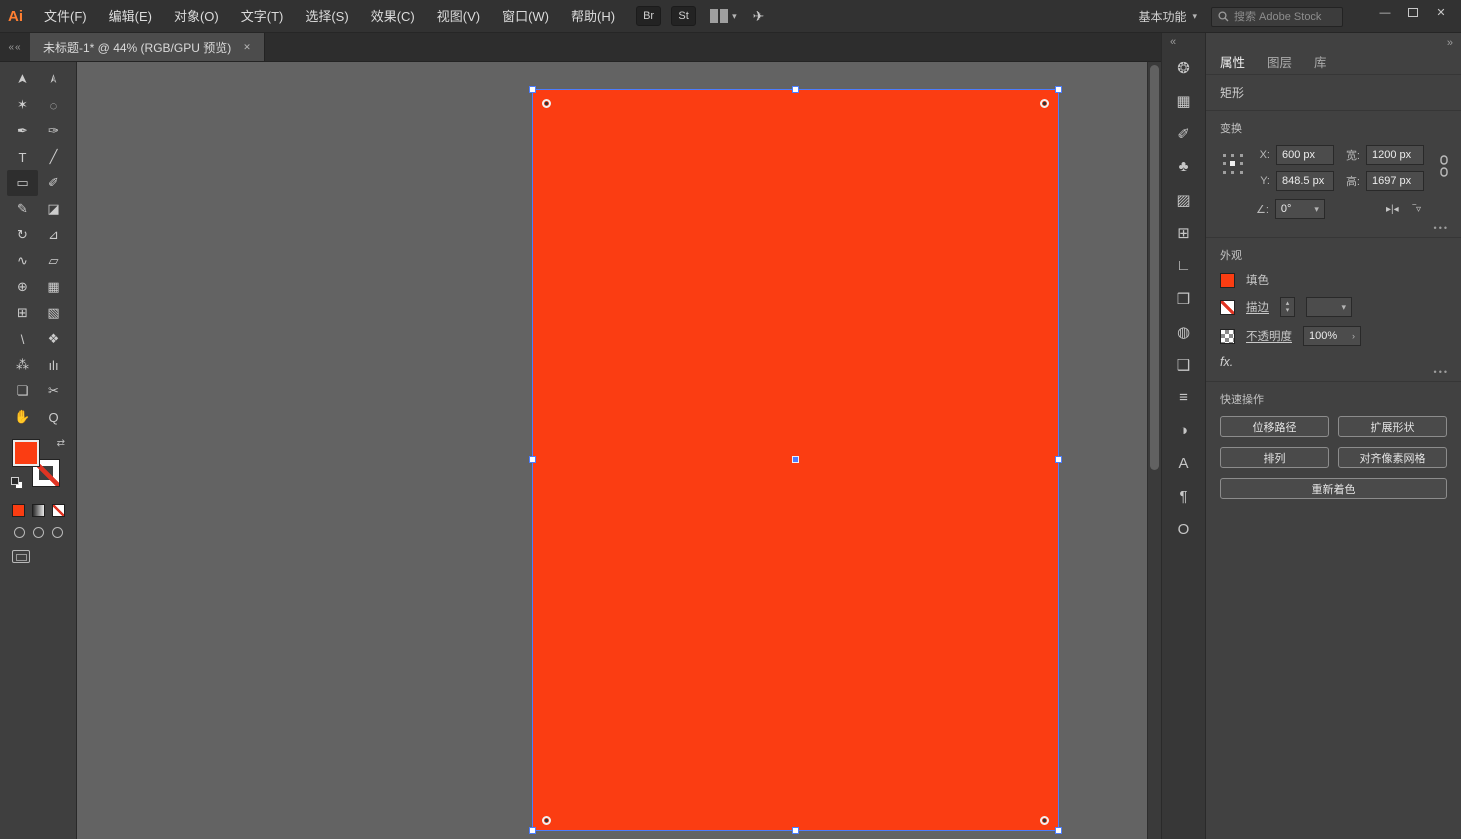 The height and width of the screenshot is (839, 1461). What do you see at coordinates (1183, 397) in the screenshot?
I see `stroke-panel-icon: ≡` at bounding box center [1183, 397].